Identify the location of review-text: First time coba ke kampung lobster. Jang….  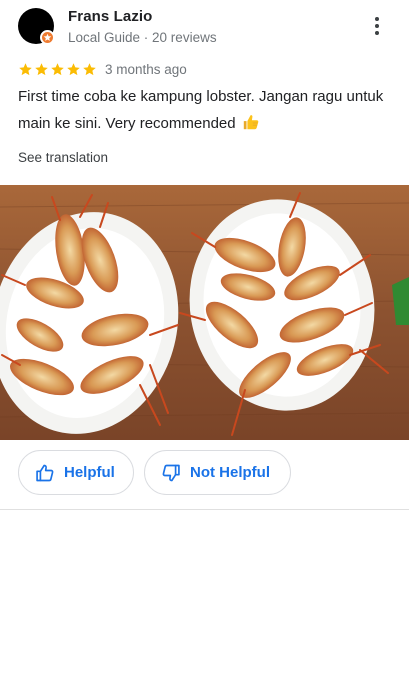
(208, 110).